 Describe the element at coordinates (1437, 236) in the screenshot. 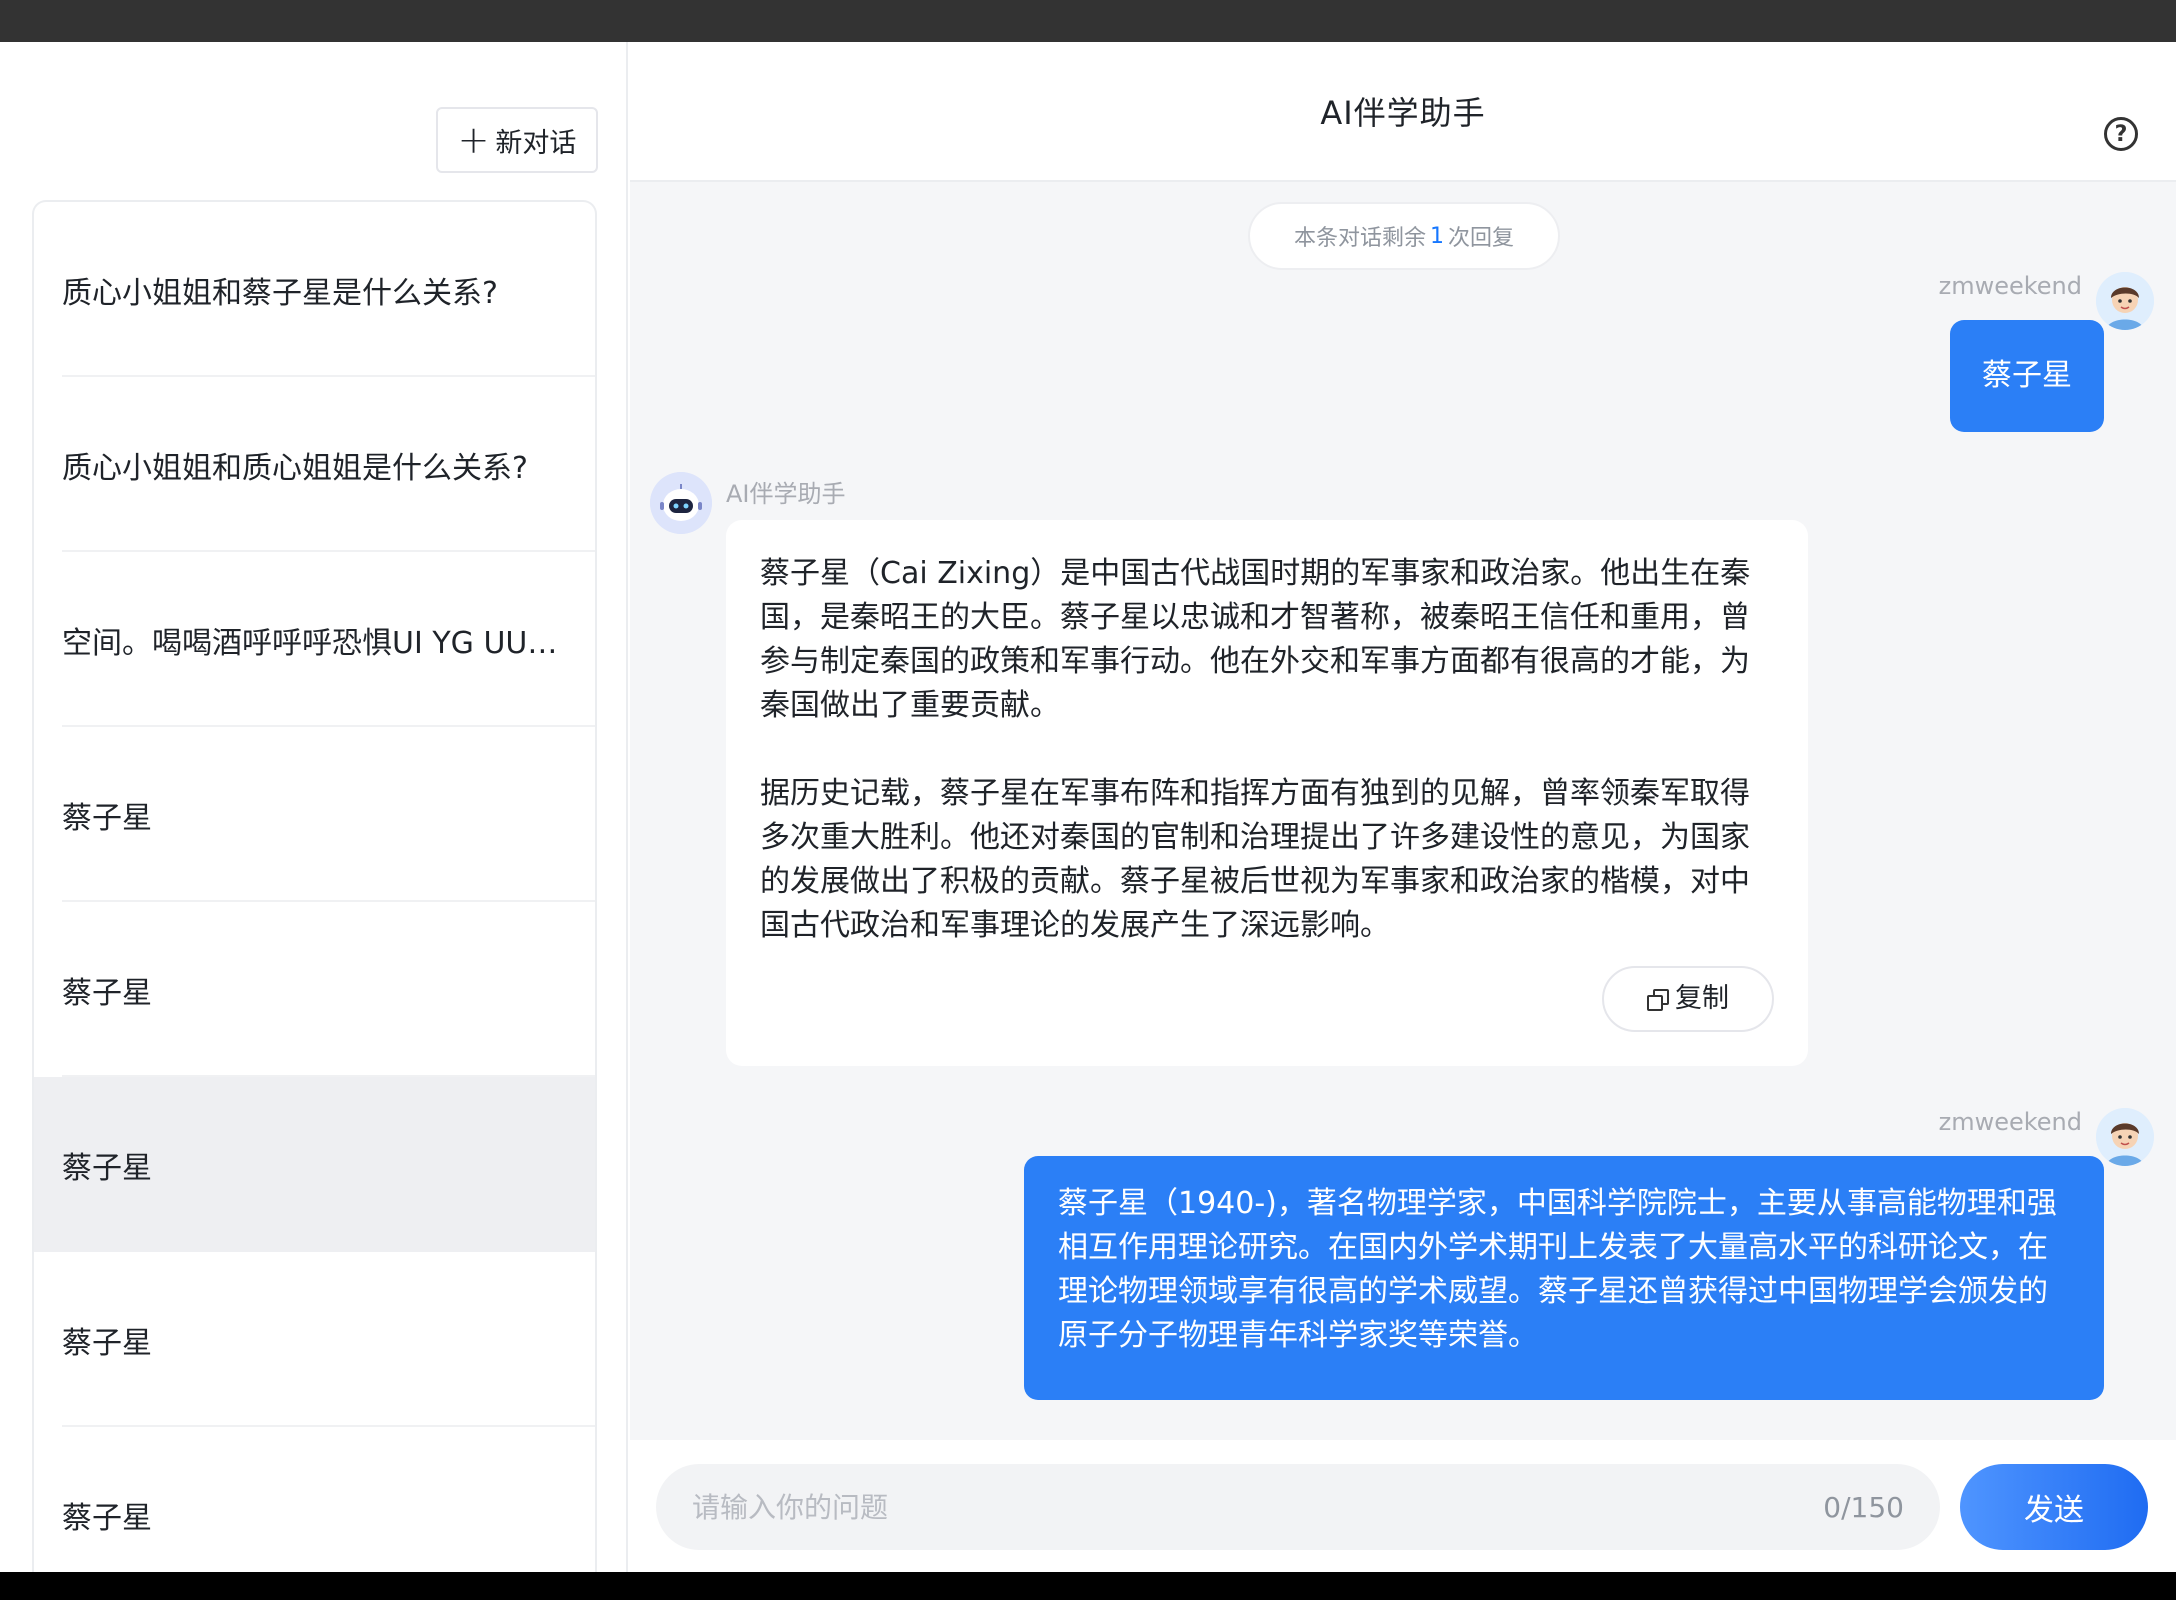

I see `remaining-count: 1` at that location.